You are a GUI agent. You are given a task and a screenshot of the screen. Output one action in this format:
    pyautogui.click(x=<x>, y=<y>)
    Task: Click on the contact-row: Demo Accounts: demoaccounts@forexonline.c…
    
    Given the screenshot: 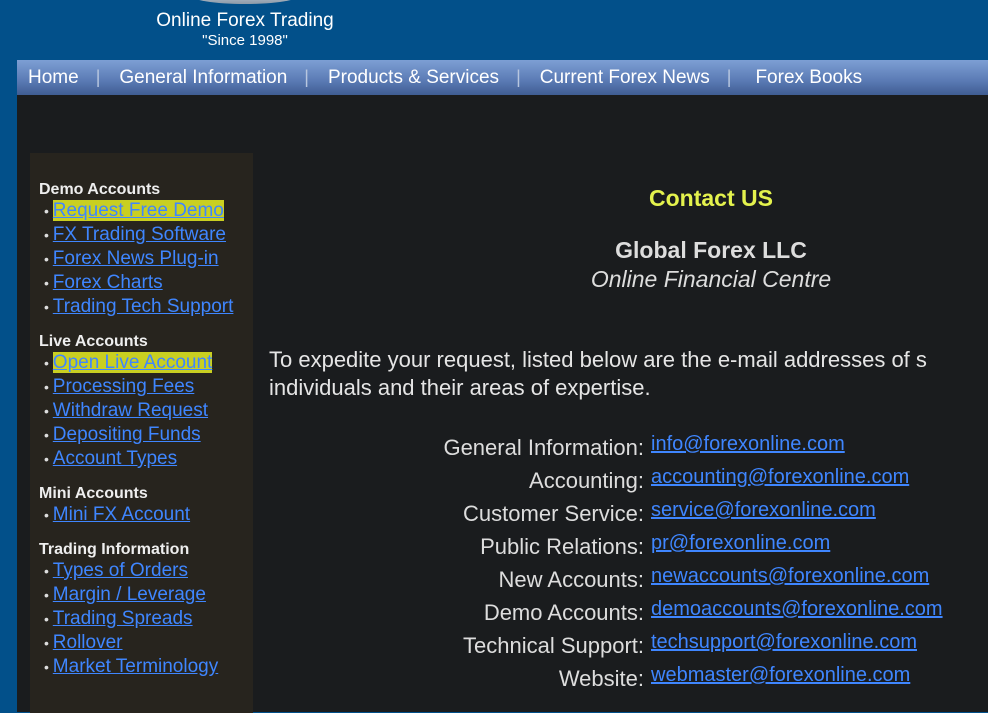 What is the action you would take?
    pyautogui.click(x=606, y=614)
    